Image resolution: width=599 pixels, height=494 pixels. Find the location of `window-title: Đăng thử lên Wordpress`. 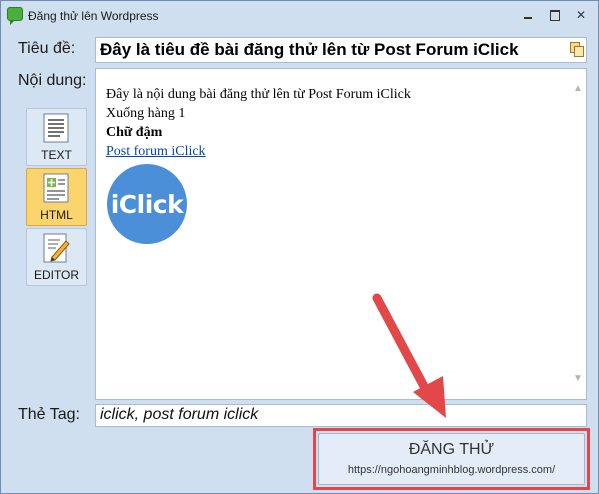

window-title: Đăng thử lên Wordpress is located at coordinates (93, 16).